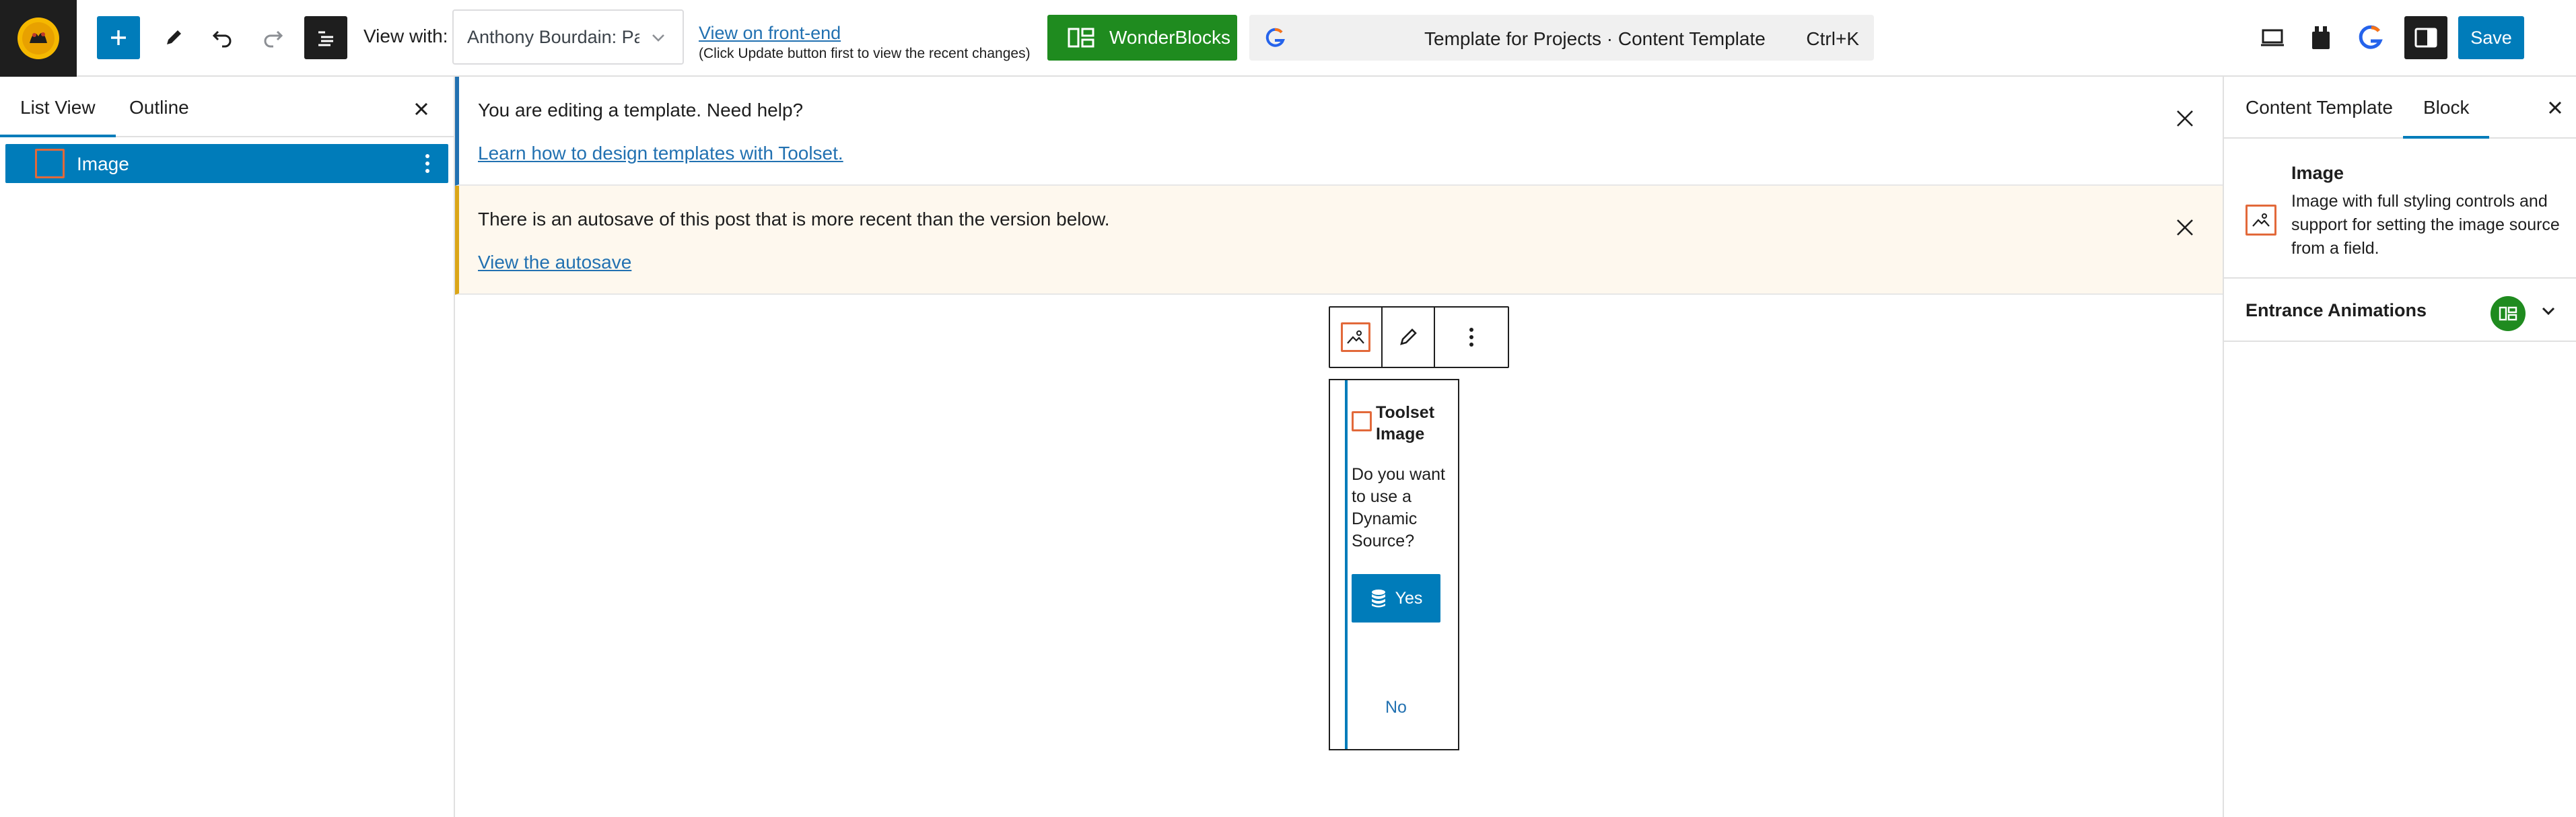 Image resolution: width=2576 pixels, height=817 pixels. What do you see at coordinates (2317, 173) in the screenshot?
I see `block-card-title: Image` at bounding box center [2317, 173].